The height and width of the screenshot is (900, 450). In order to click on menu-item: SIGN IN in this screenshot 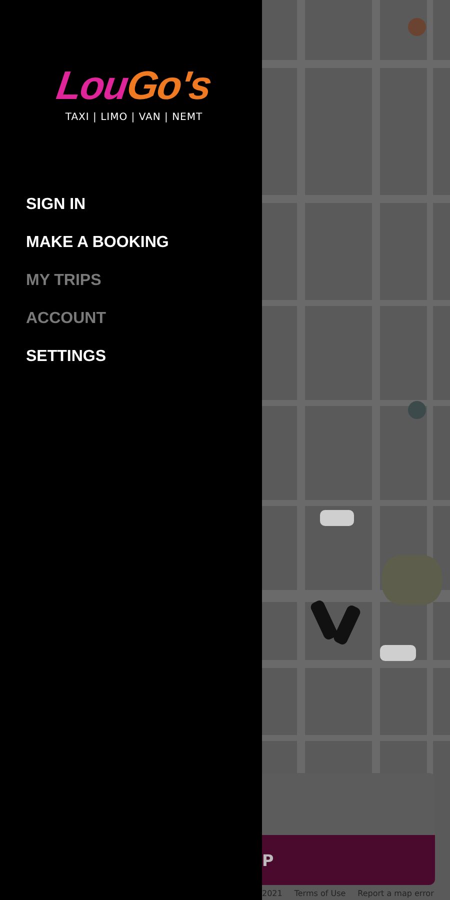, I will do `click(56, 204)`.